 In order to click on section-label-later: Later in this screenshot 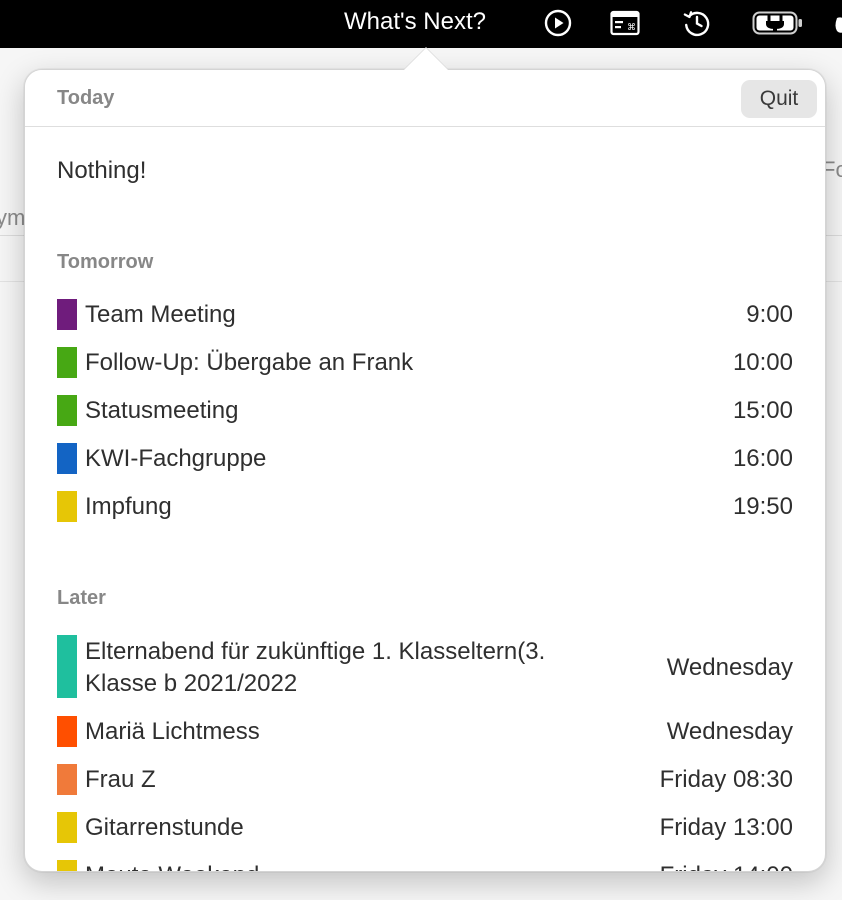, I will do `click(81, 598)`.